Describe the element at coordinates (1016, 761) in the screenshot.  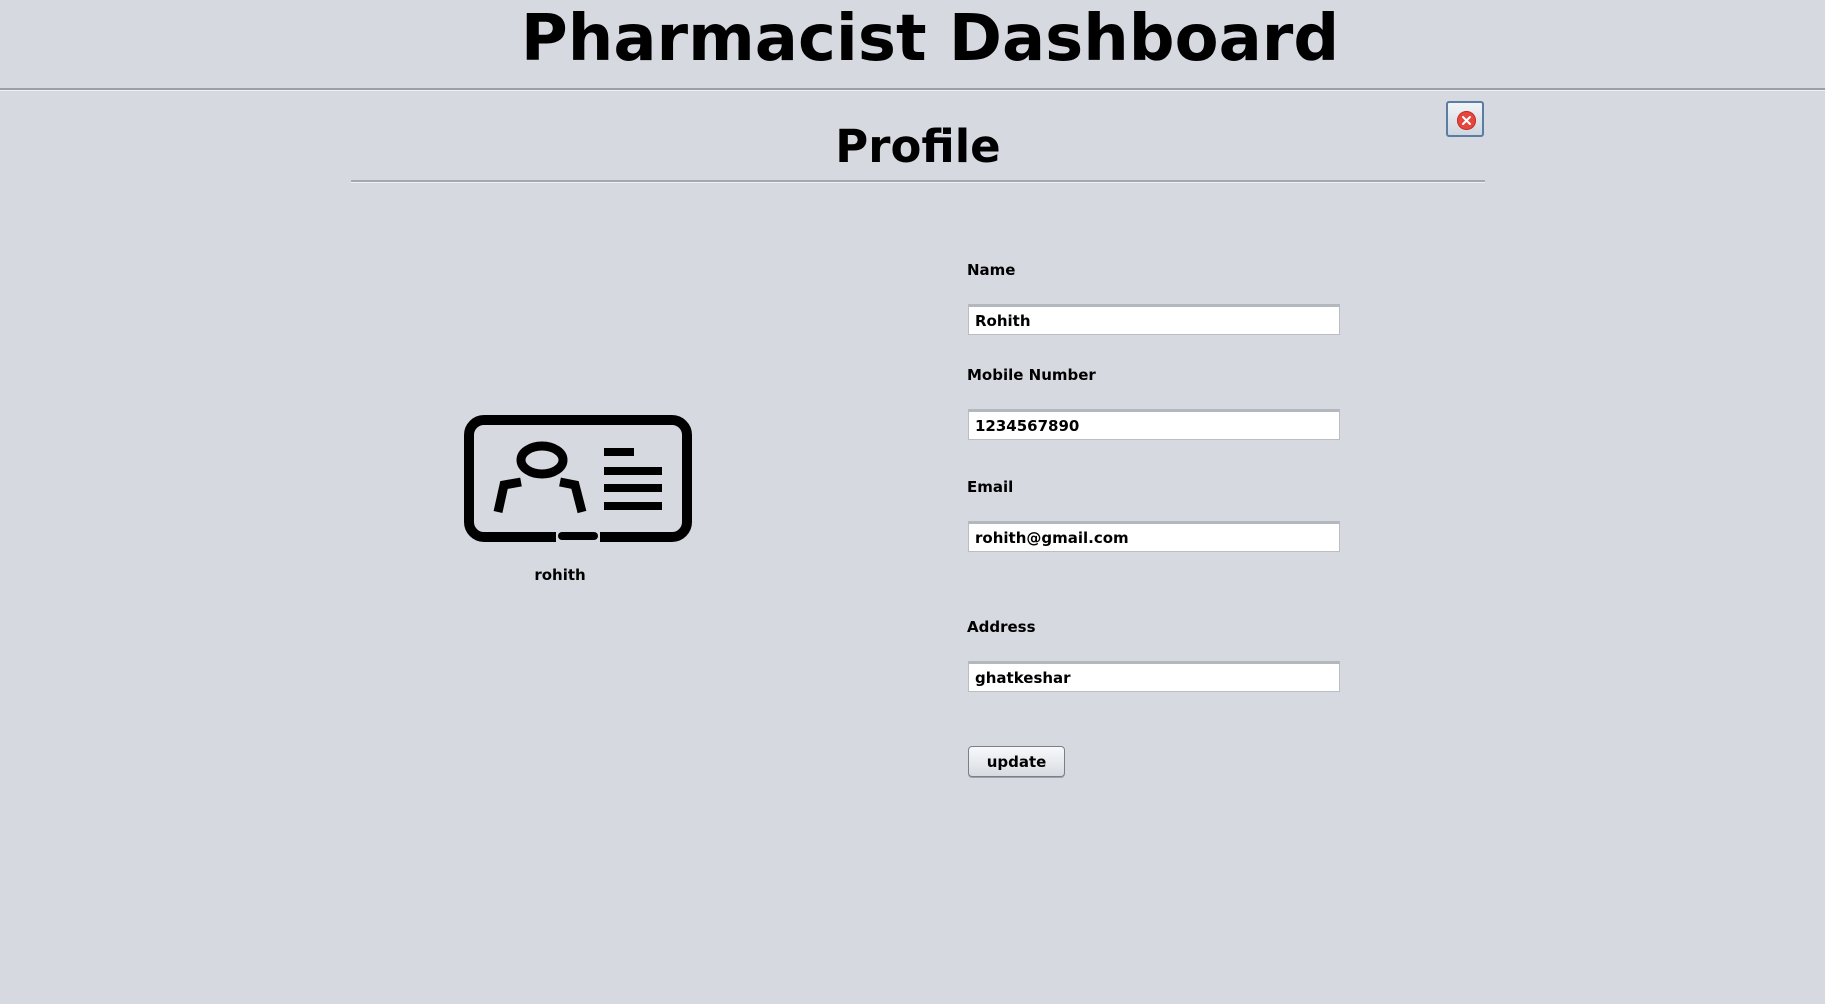
I see `update-button: update` at that location.